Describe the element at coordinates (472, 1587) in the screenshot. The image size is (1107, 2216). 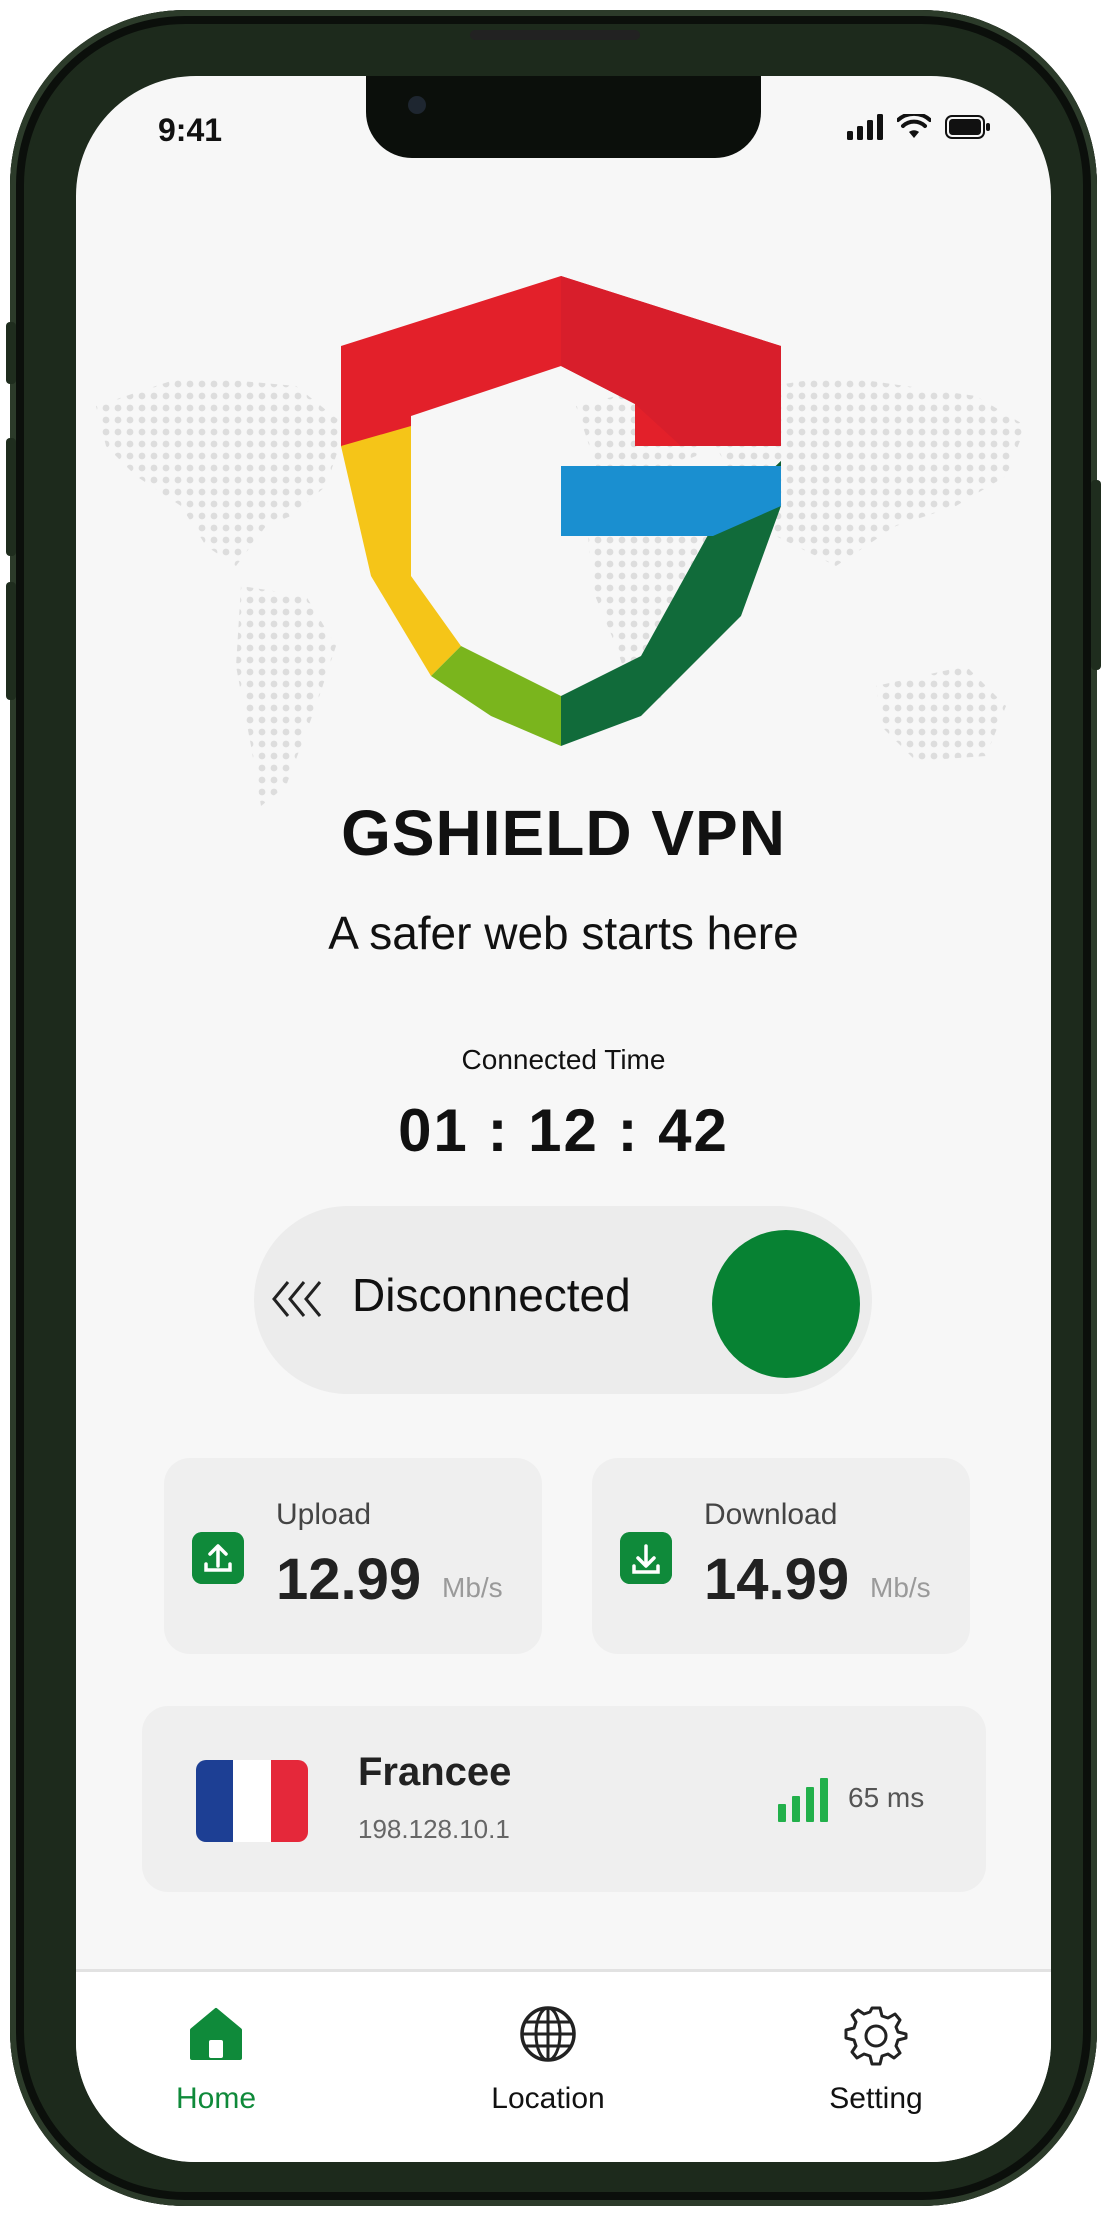
I see `upload-unit: Mb/s` at that location.